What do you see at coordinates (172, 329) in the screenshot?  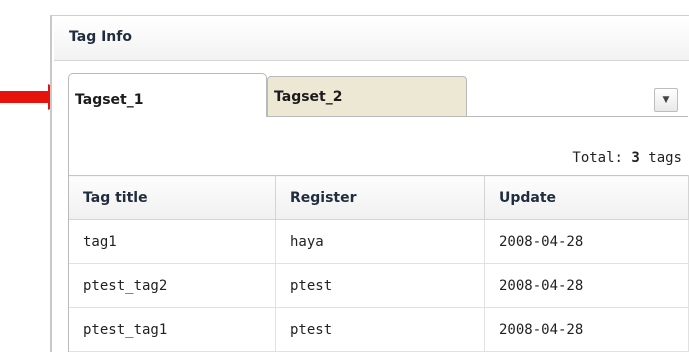 I see `tag-title-cell: ptest_tag1` at bounding box center [172, 329].